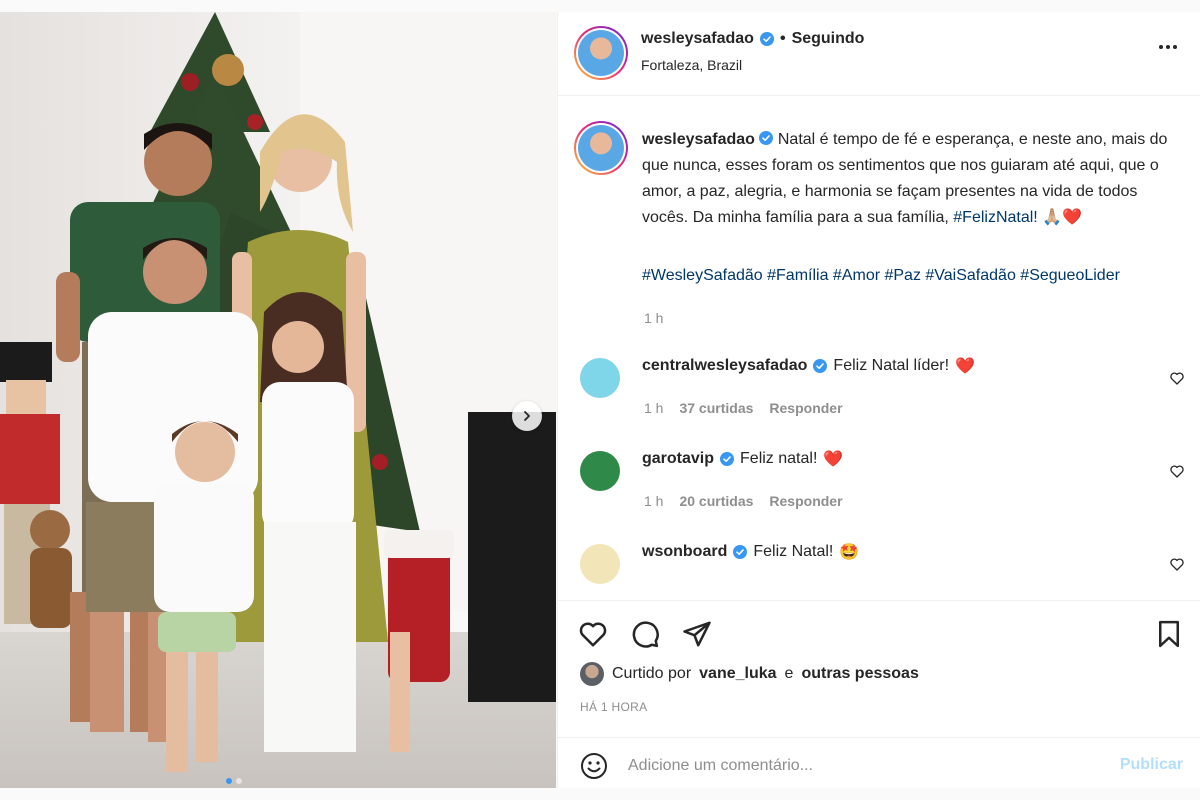 This screenshot has height=800, width=1200. I want to click on caption-username: wesleysafadao, so click(698, 139).